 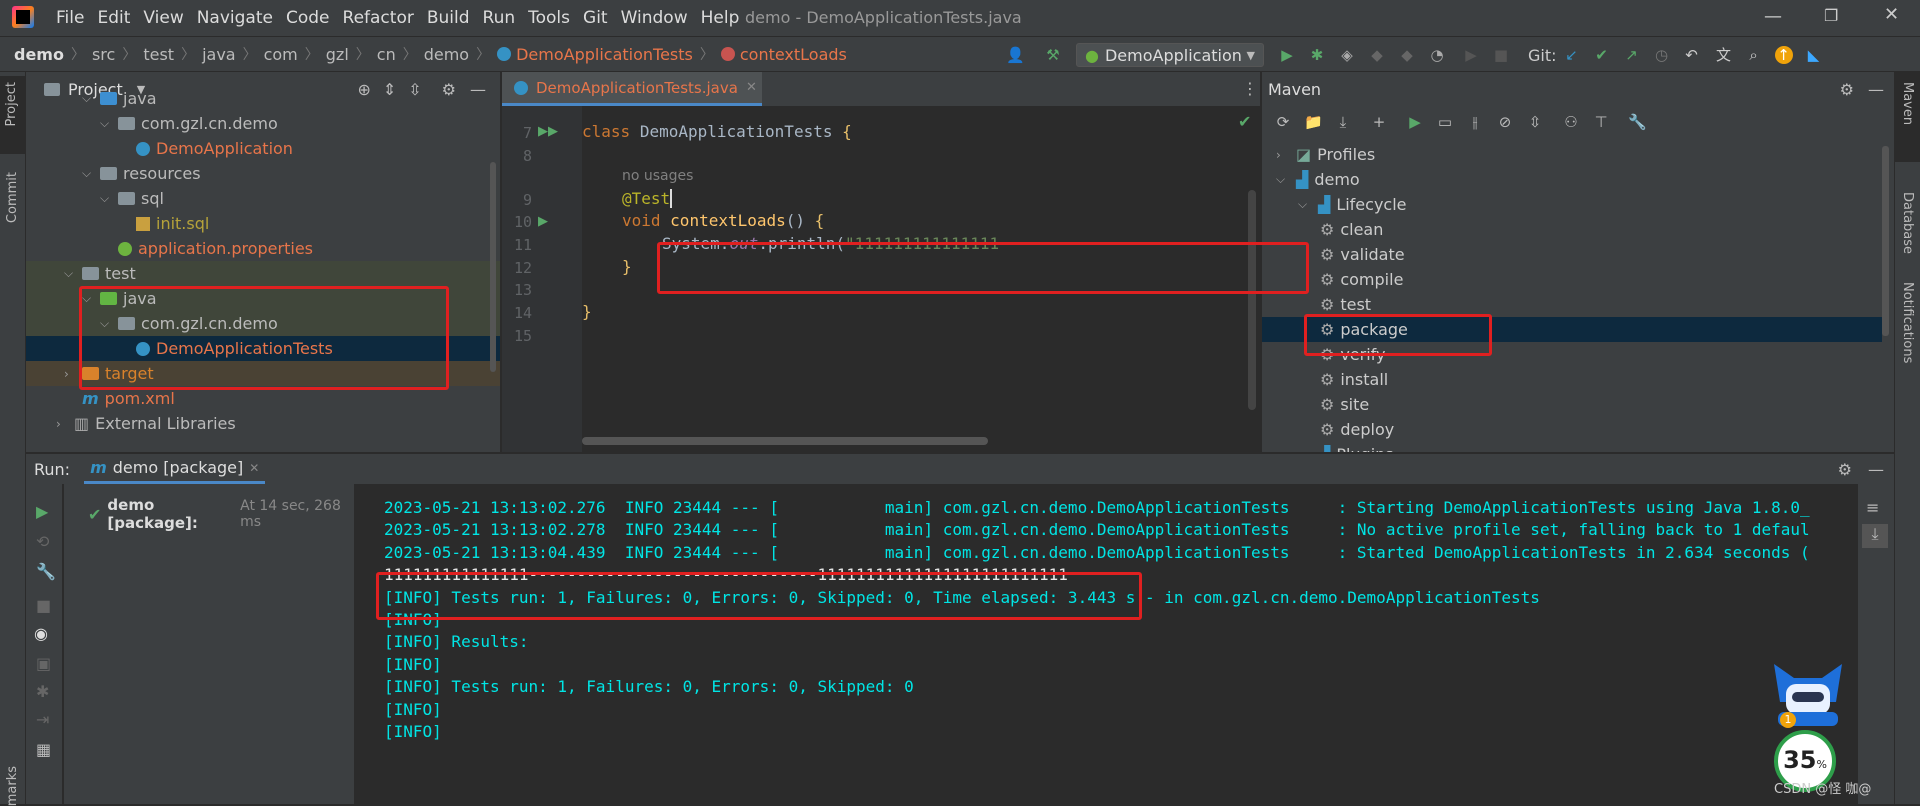 I want to click on maven-tree-item: › ◪ Profiles, so click(x=1572, y=154).